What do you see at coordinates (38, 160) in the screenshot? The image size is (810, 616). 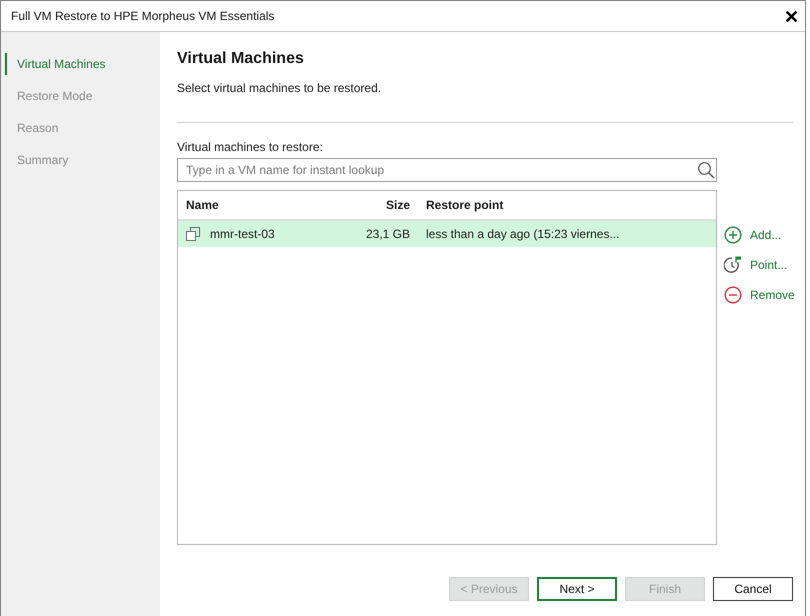 I see `wizard-step: Summary` at bounding box center [38, 160].